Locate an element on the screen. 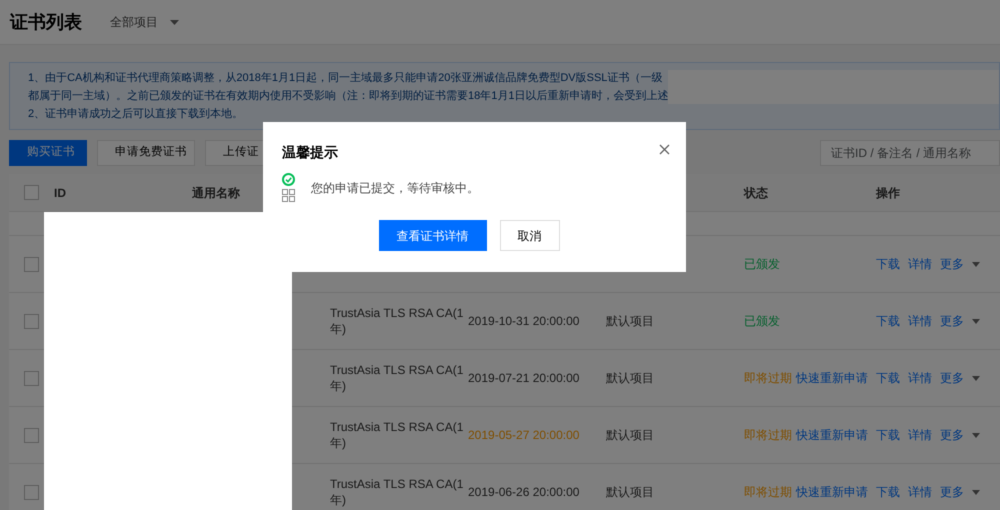 The image size is (1000, 510). close-button is located at coordinates (664, 149).